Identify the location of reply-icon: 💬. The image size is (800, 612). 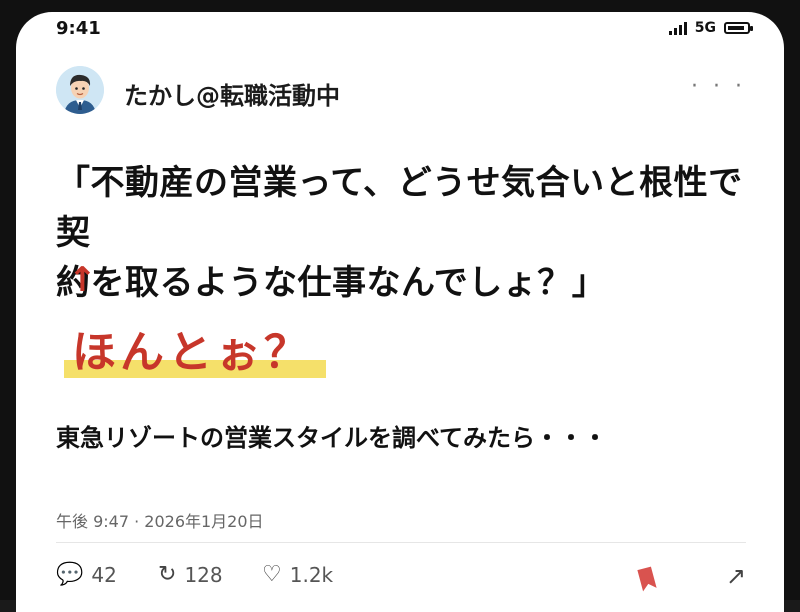
(70, 574).